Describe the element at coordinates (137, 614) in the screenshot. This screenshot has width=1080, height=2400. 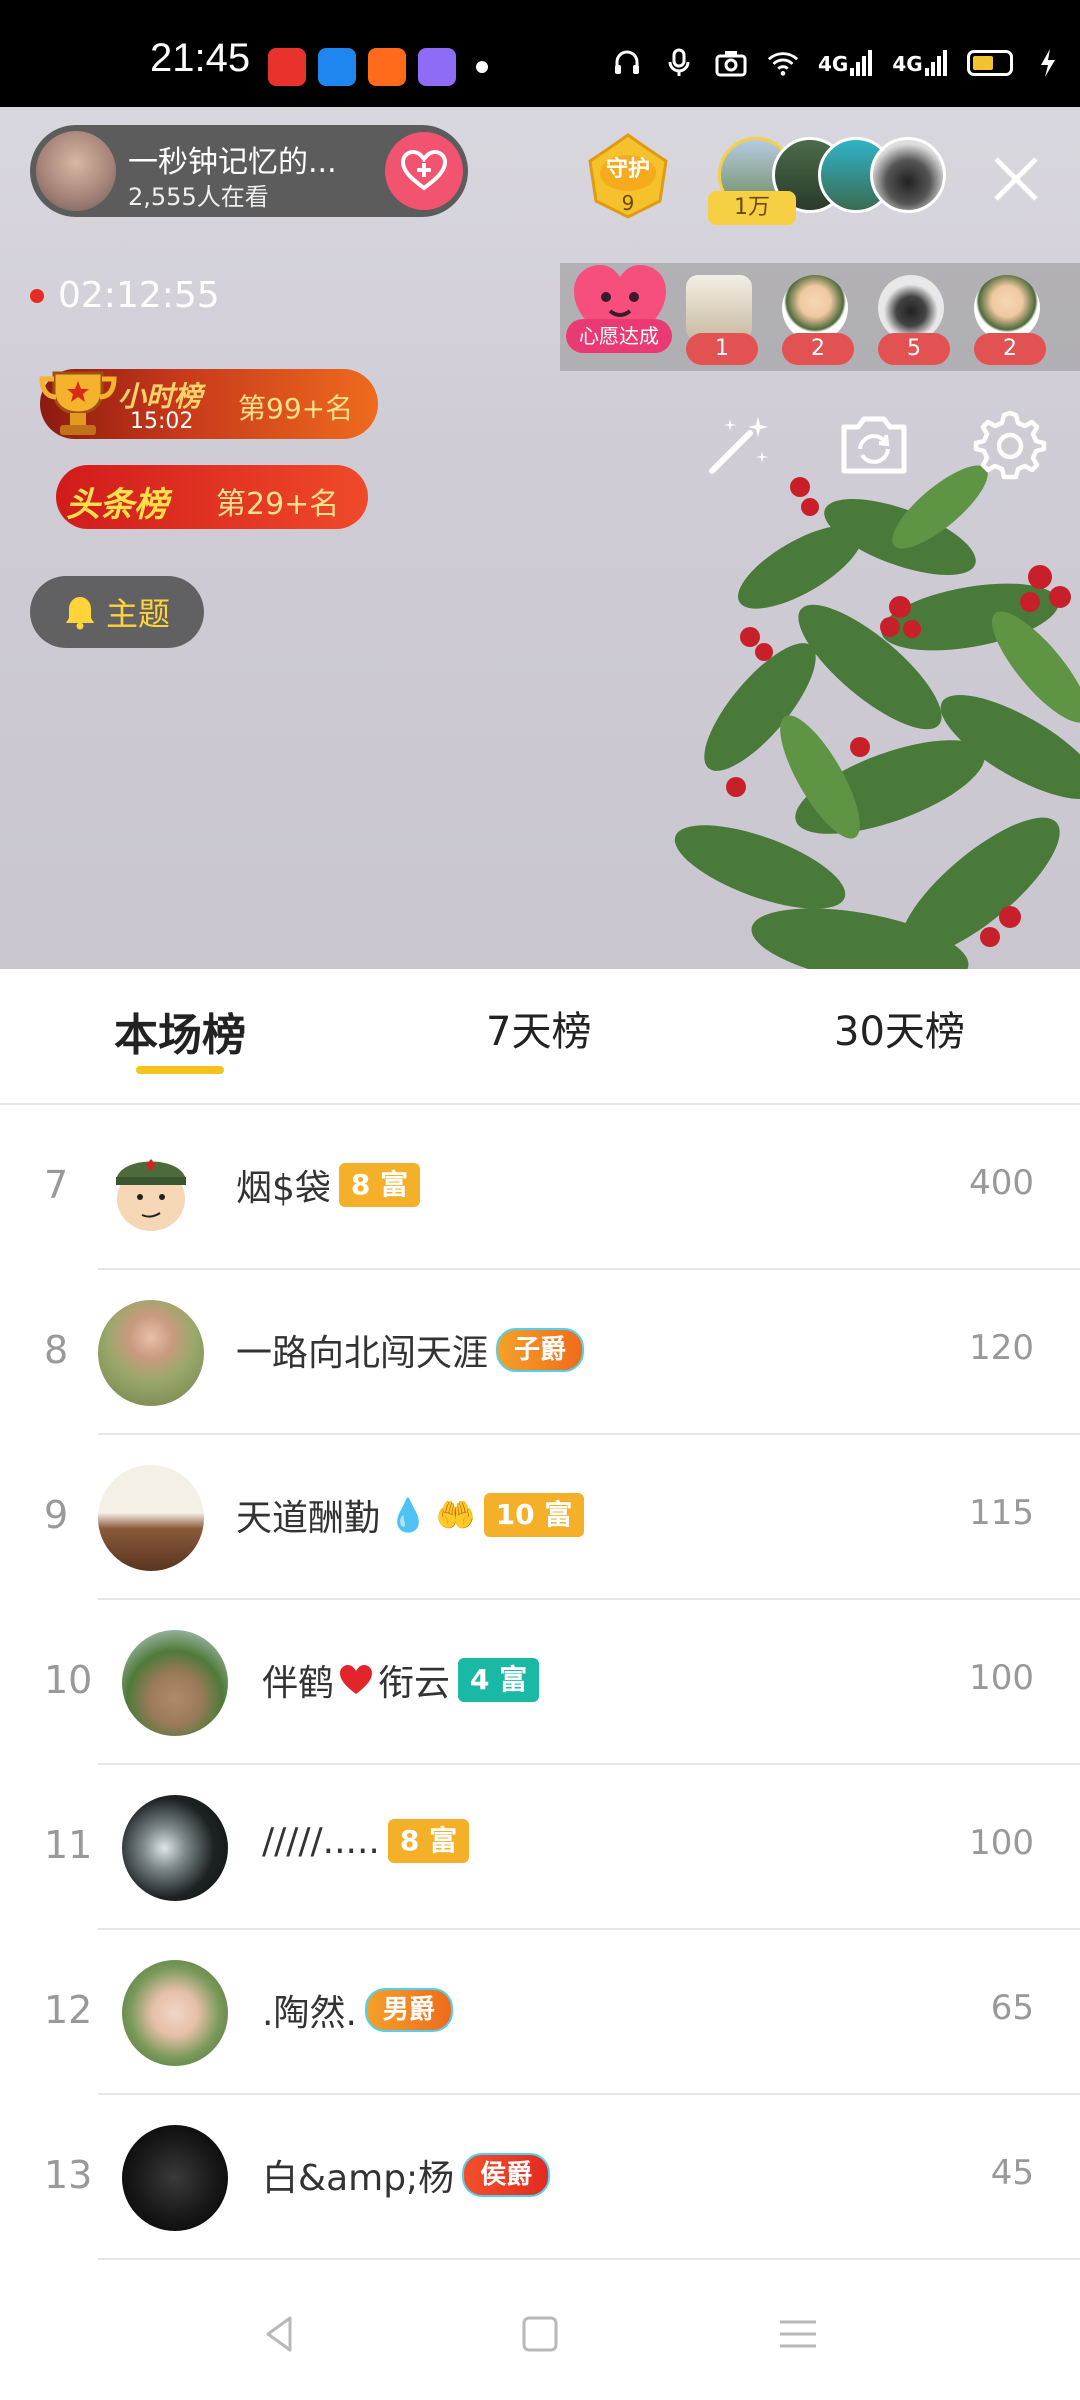
I see `topic-label: 主题` at that location.